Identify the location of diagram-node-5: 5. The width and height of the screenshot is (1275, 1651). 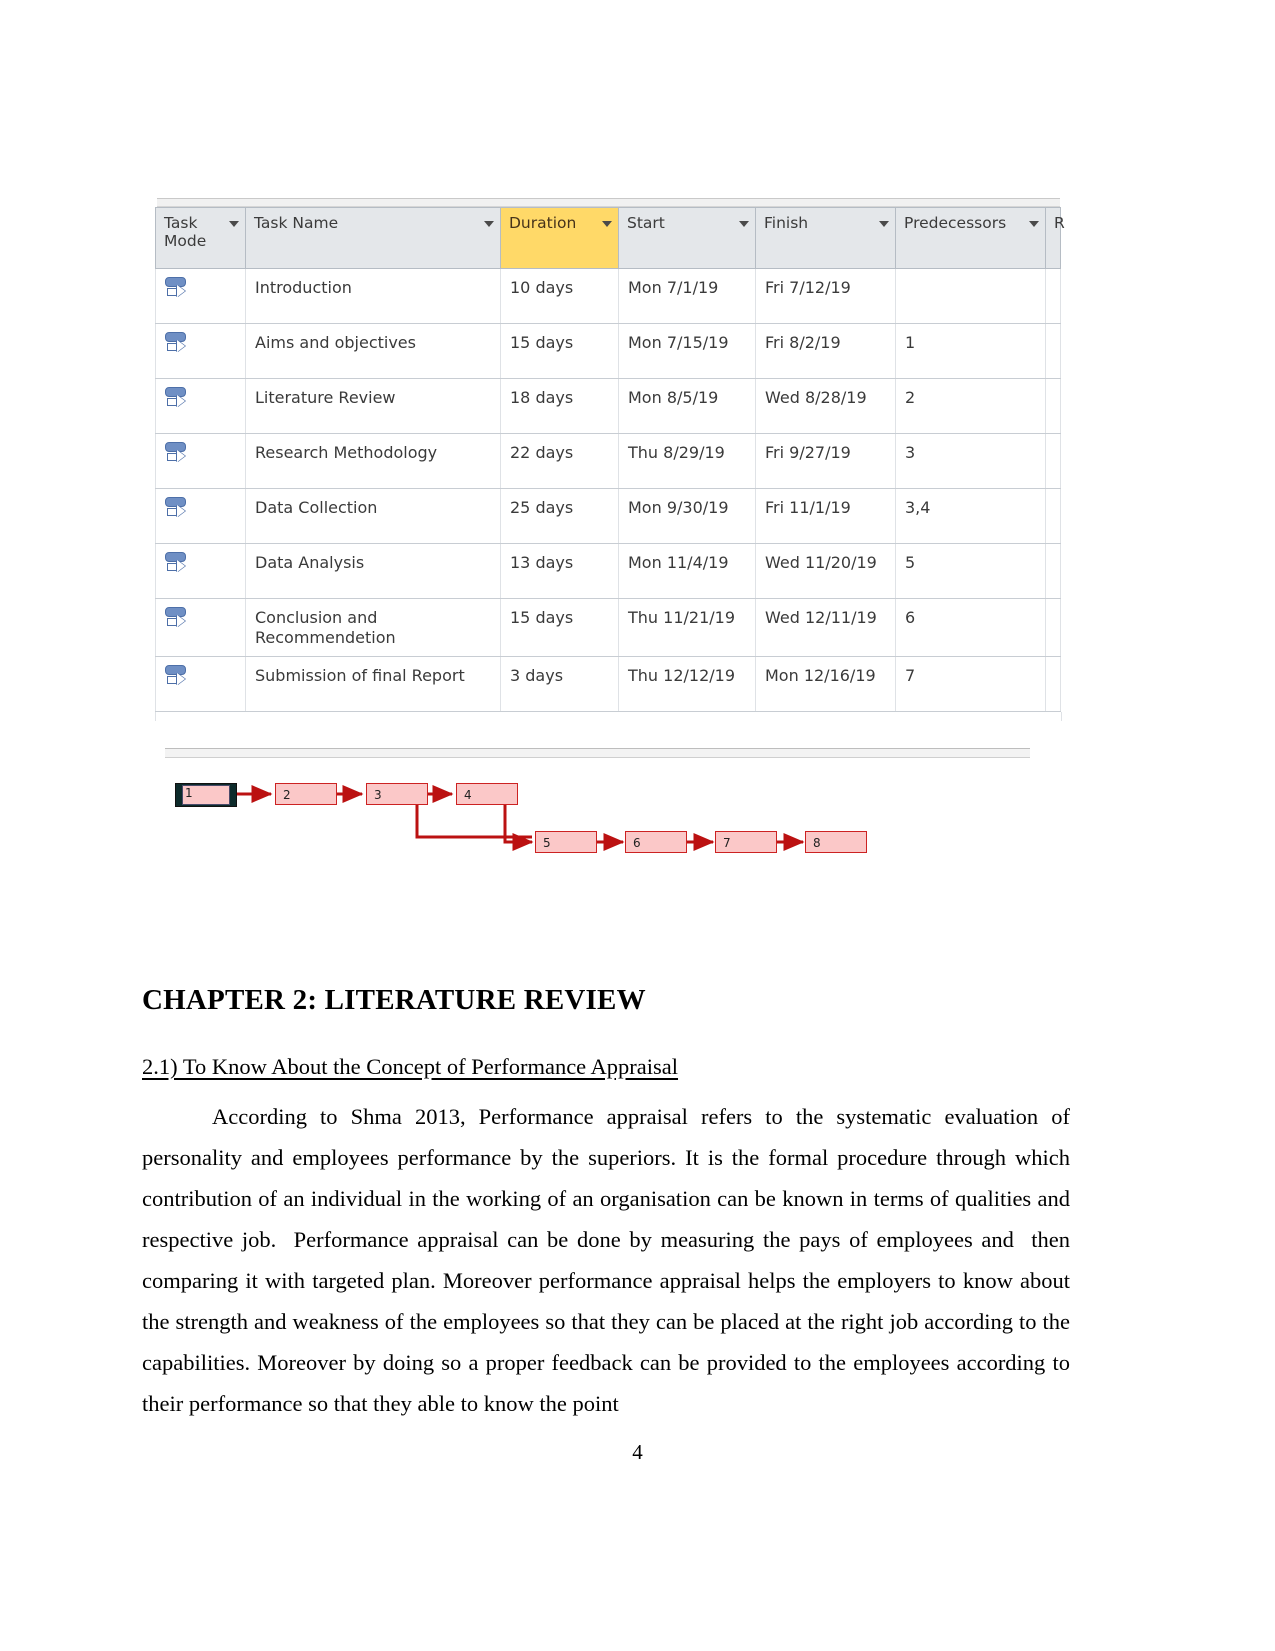
(566, 842).